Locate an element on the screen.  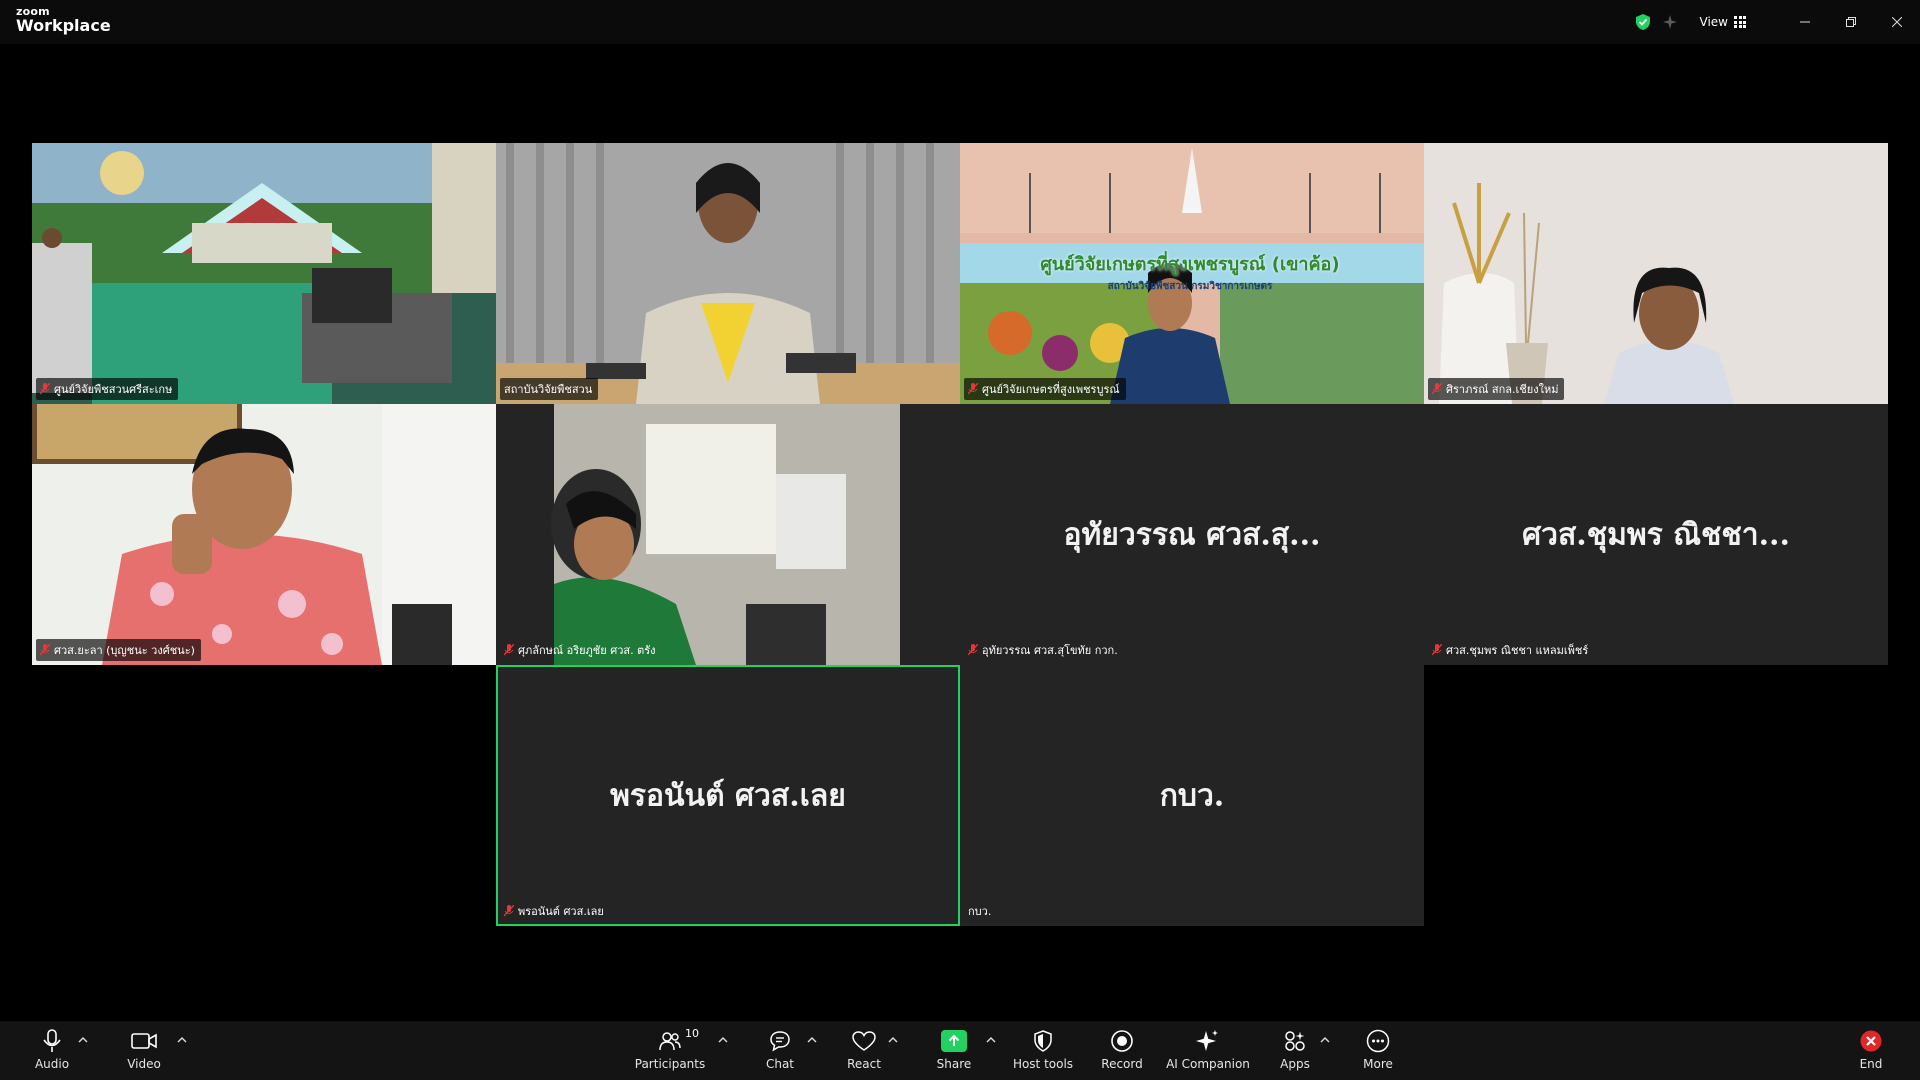
share-options-caret is located at coordinates (991, 1040).